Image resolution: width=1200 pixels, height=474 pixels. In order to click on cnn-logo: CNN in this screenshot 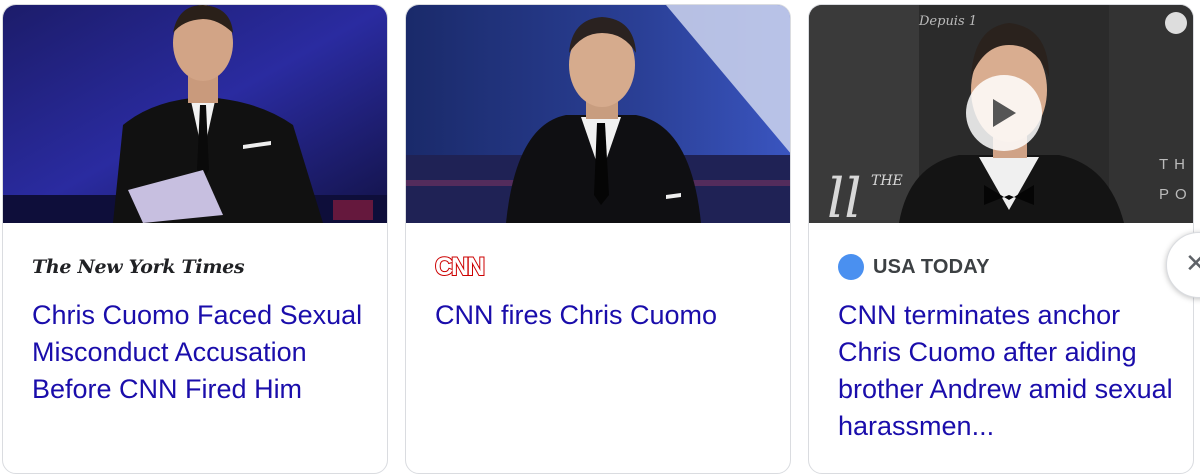, I will do `click(460, 267)`.